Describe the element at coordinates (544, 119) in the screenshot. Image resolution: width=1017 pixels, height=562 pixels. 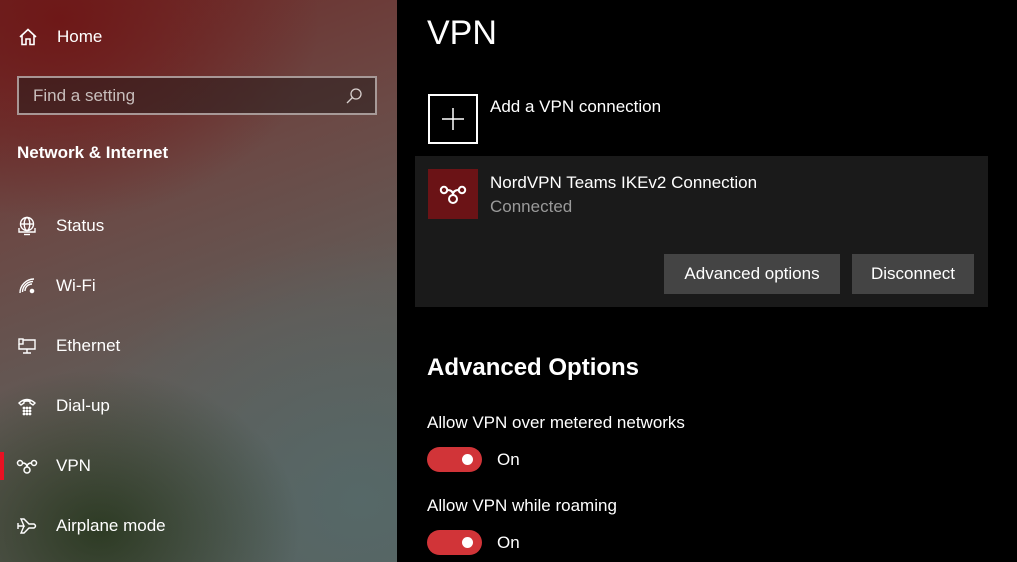
I see `add-vpn-connection-button: Add a VPN connection` at that location.